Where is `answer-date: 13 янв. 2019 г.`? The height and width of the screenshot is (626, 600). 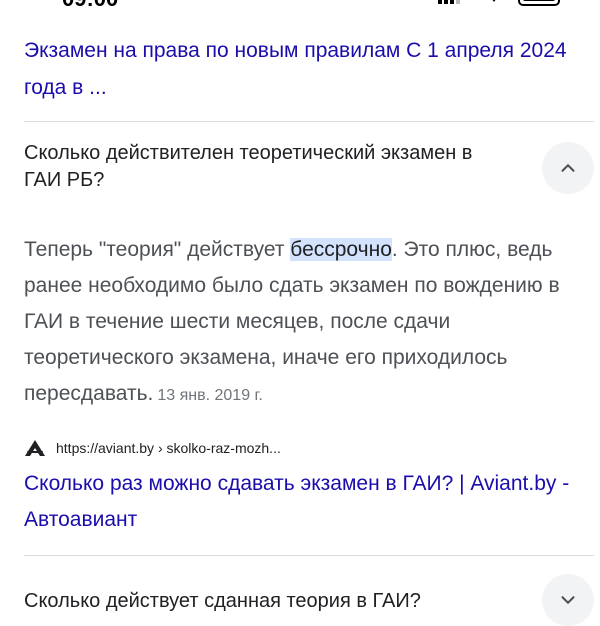 answer-date: 13 янв. 2019 г. is located at coordinates (210, 395).